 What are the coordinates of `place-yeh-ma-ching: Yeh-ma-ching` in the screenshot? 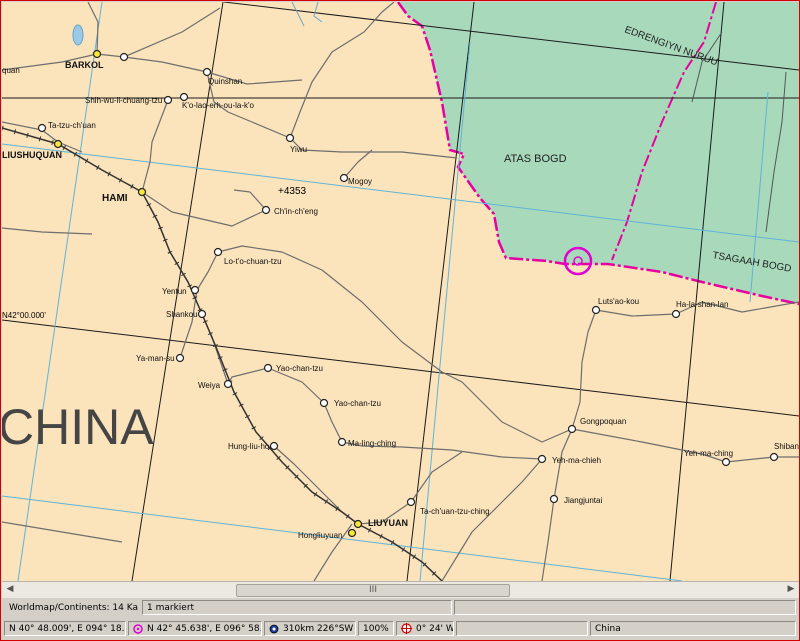 It's located at (708, 453).